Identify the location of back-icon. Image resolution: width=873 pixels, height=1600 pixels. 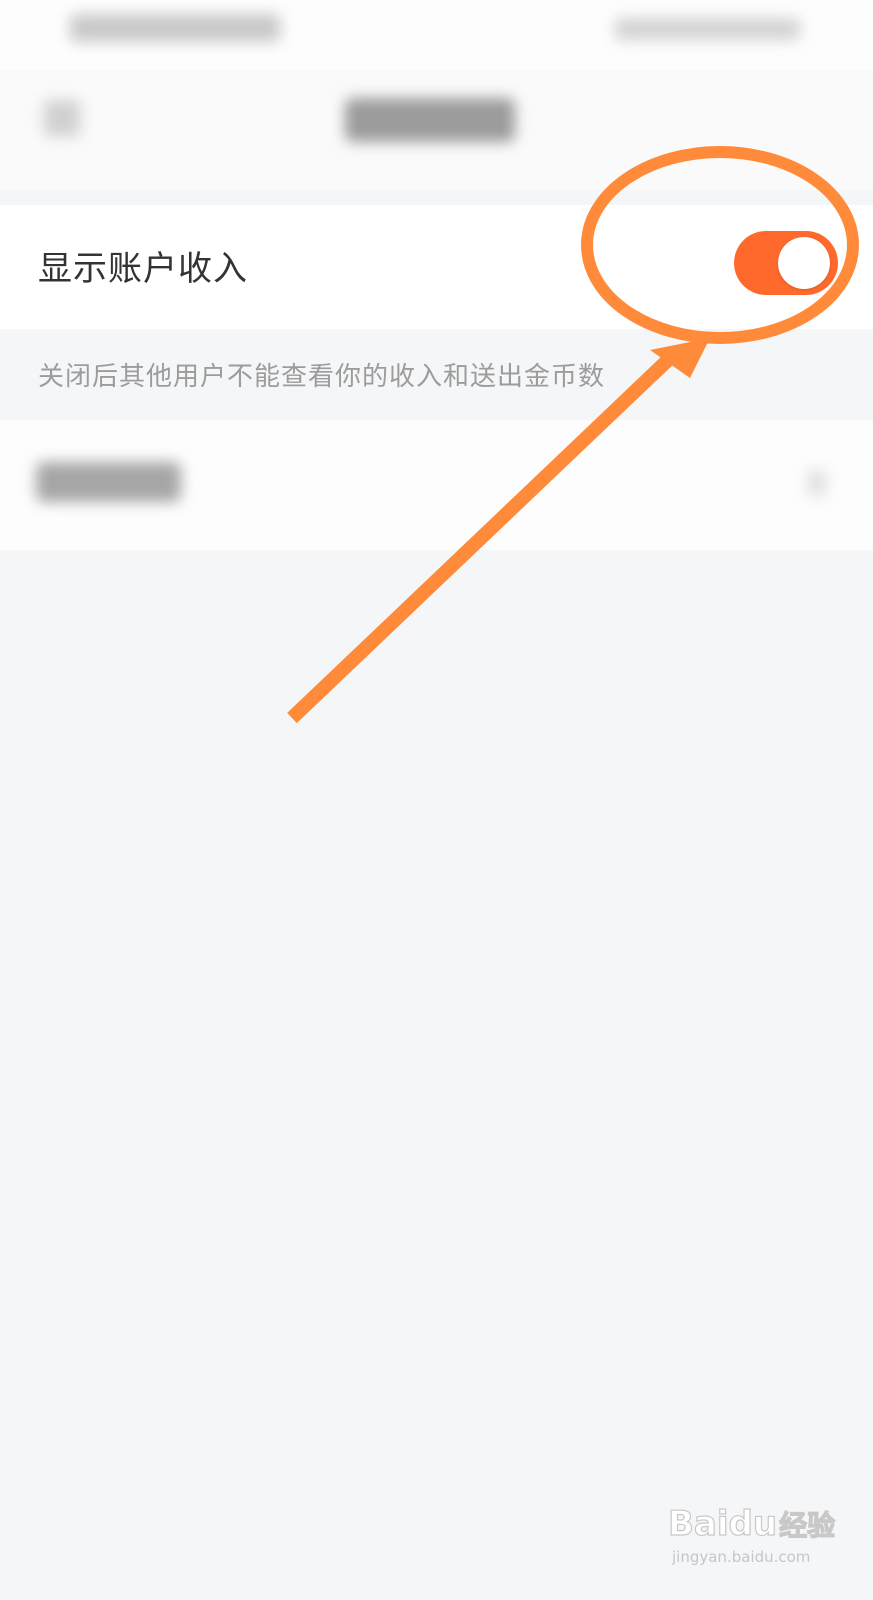
(62, 118).